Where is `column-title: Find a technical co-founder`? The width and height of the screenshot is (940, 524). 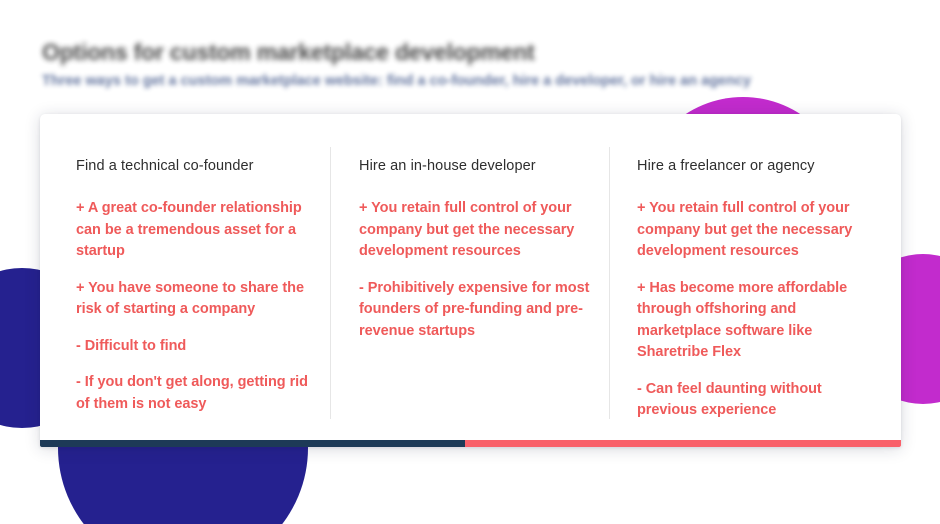
column-title: Find a technical co-founder is located at coordinates (165, 166).